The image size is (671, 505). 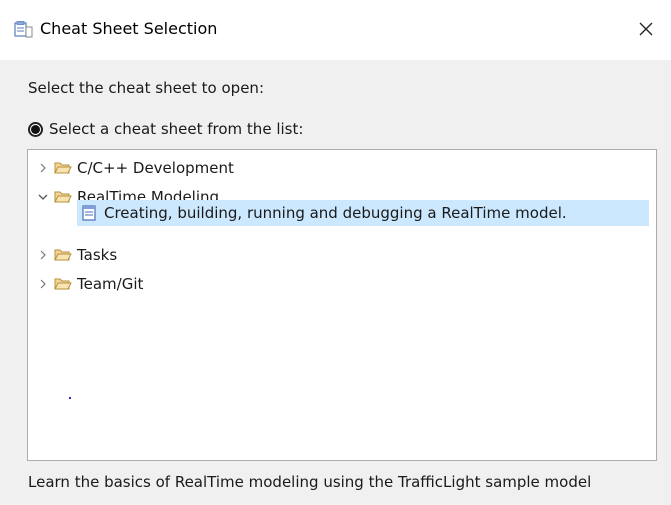 What do you see at coordinates (350, 255) in the screenshot?
I see `tree-item-tasks: Tasks` at bounding box center [350, 255].